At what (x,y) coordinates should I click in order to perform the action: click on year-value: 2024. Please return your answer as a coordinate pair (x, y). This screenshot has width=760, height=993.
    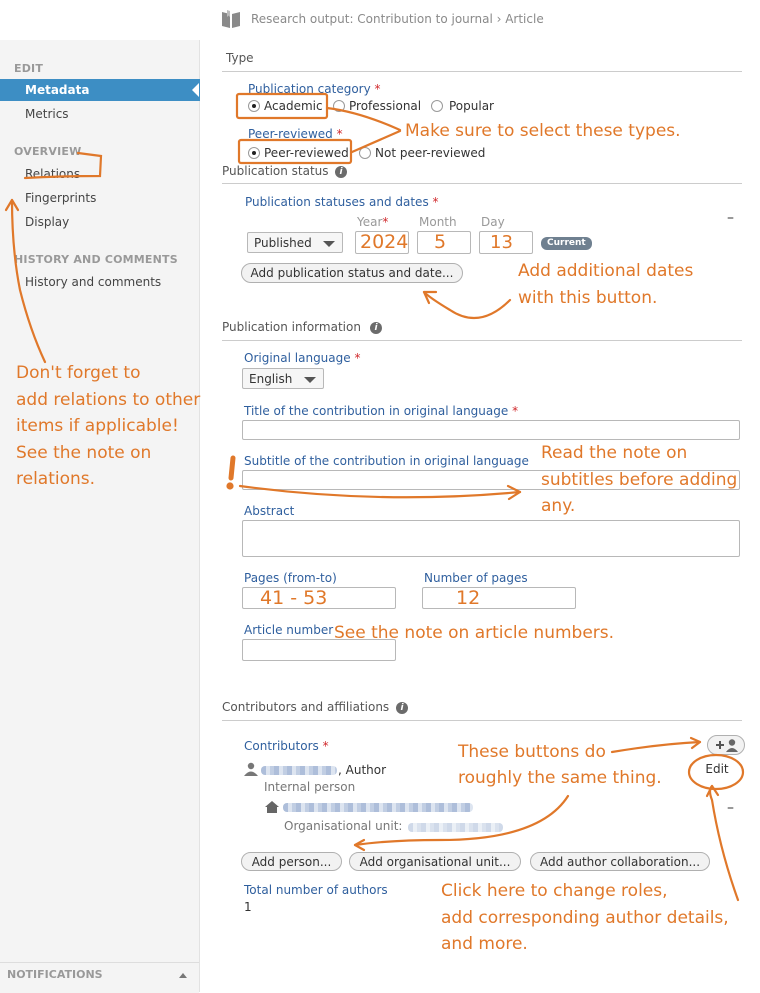
    Looking at the image, I should click on (384, 242).